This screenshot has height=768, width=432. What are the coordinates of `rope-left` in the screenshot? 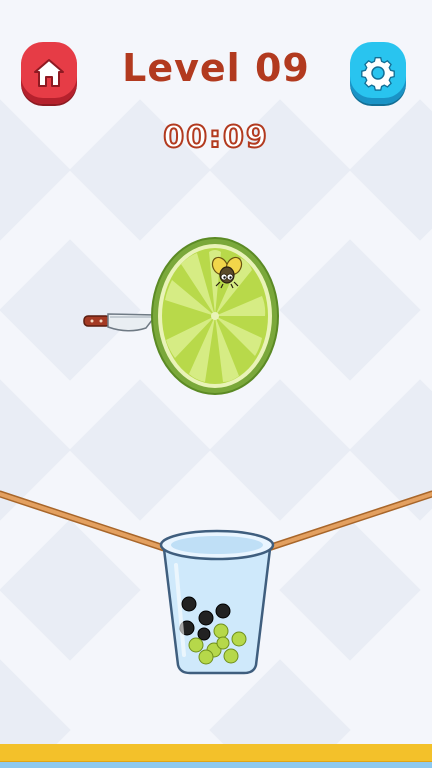 It's located at (86, 522).